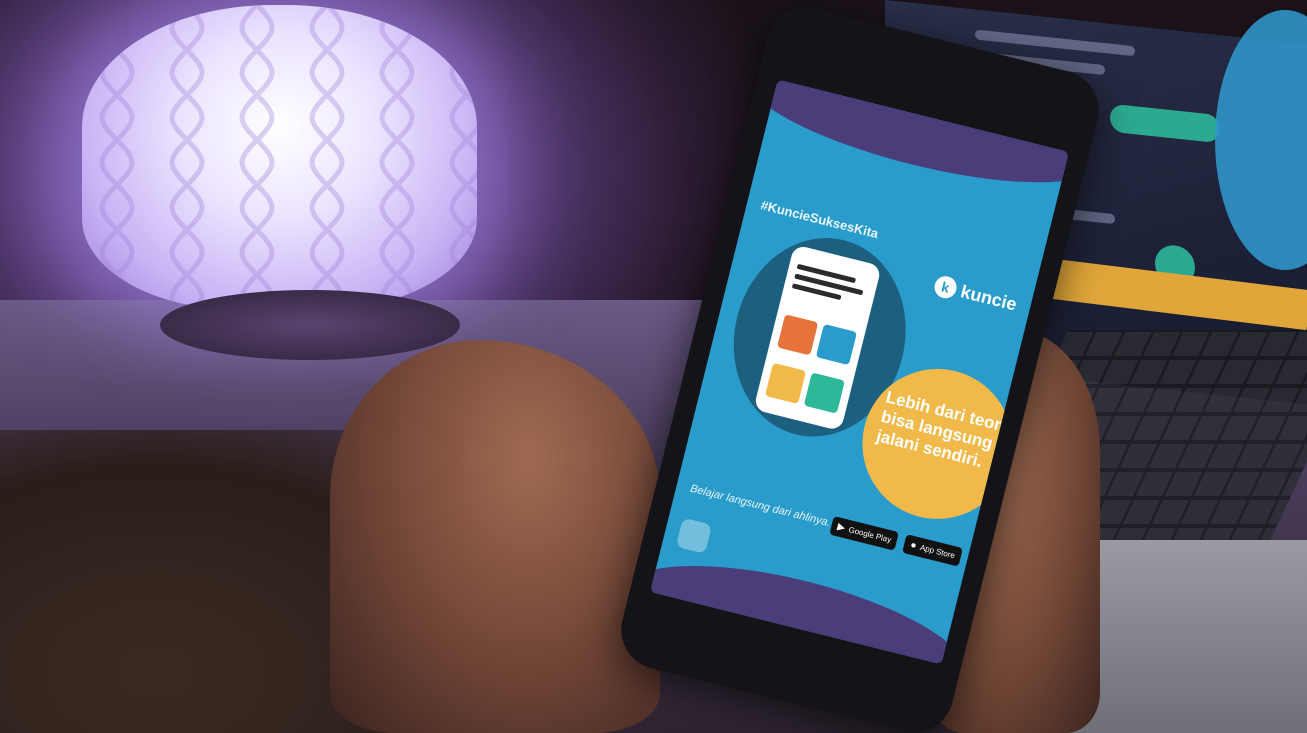  I want to click on apple-icon: ●, so click(913, 545).